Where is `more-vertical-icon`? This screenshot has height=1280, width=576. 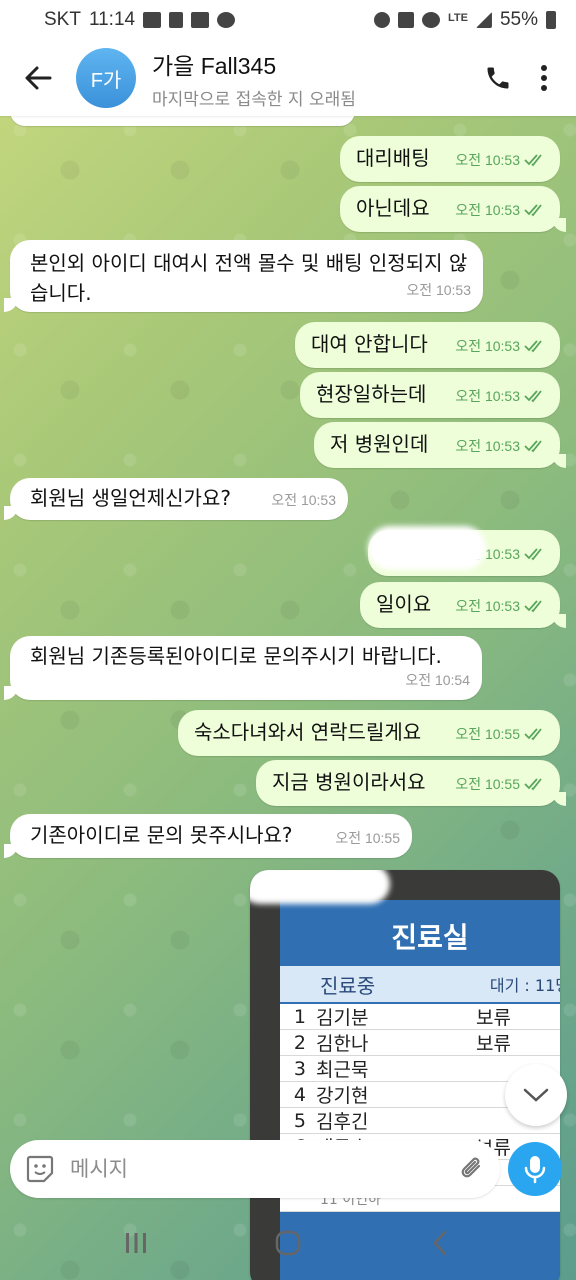 more-vertical-icon is located at coordinates (544, 78).